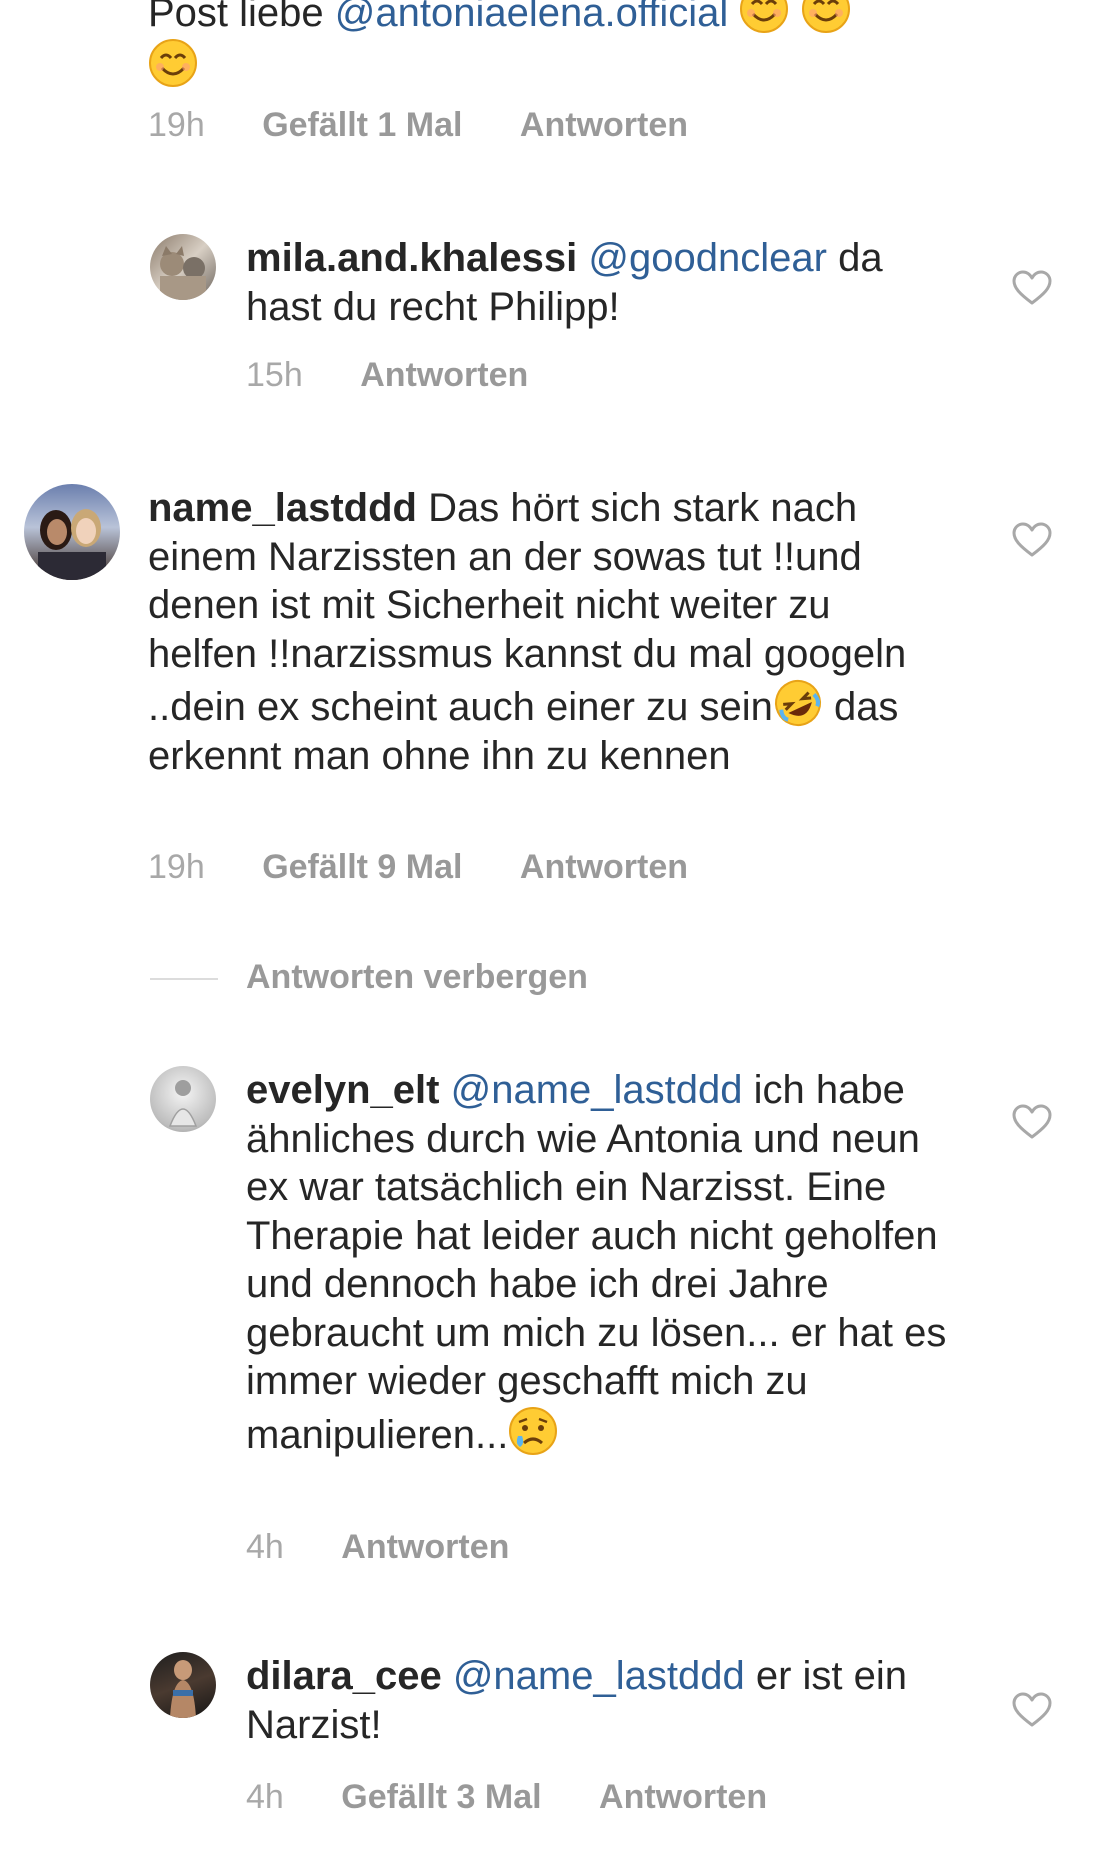 The image size is (1113, 1863). I want to click on comment-meta: 4h Gefällt 3 Mal Antworten, so click(506, 1797).